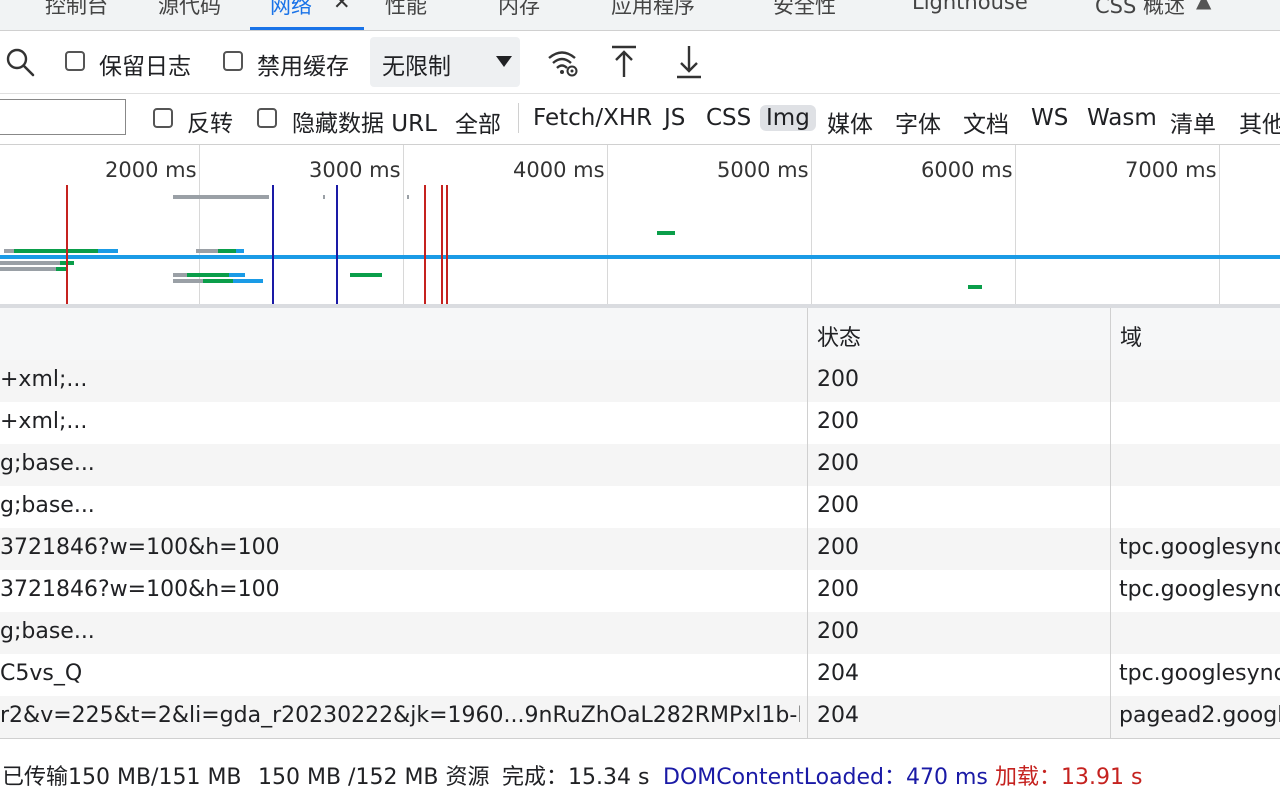  Describe the element at coordinates (41, 673) in the screenshot. I see `request-name: C5vs_Q` at that location.